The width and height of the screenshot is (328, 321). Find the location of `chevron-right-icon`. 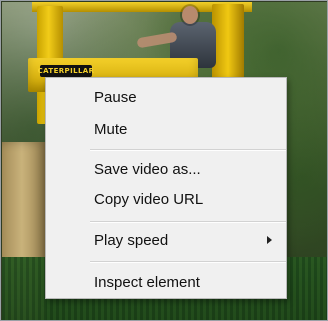

chevron-right-icon is located at coordinates (269, 240).